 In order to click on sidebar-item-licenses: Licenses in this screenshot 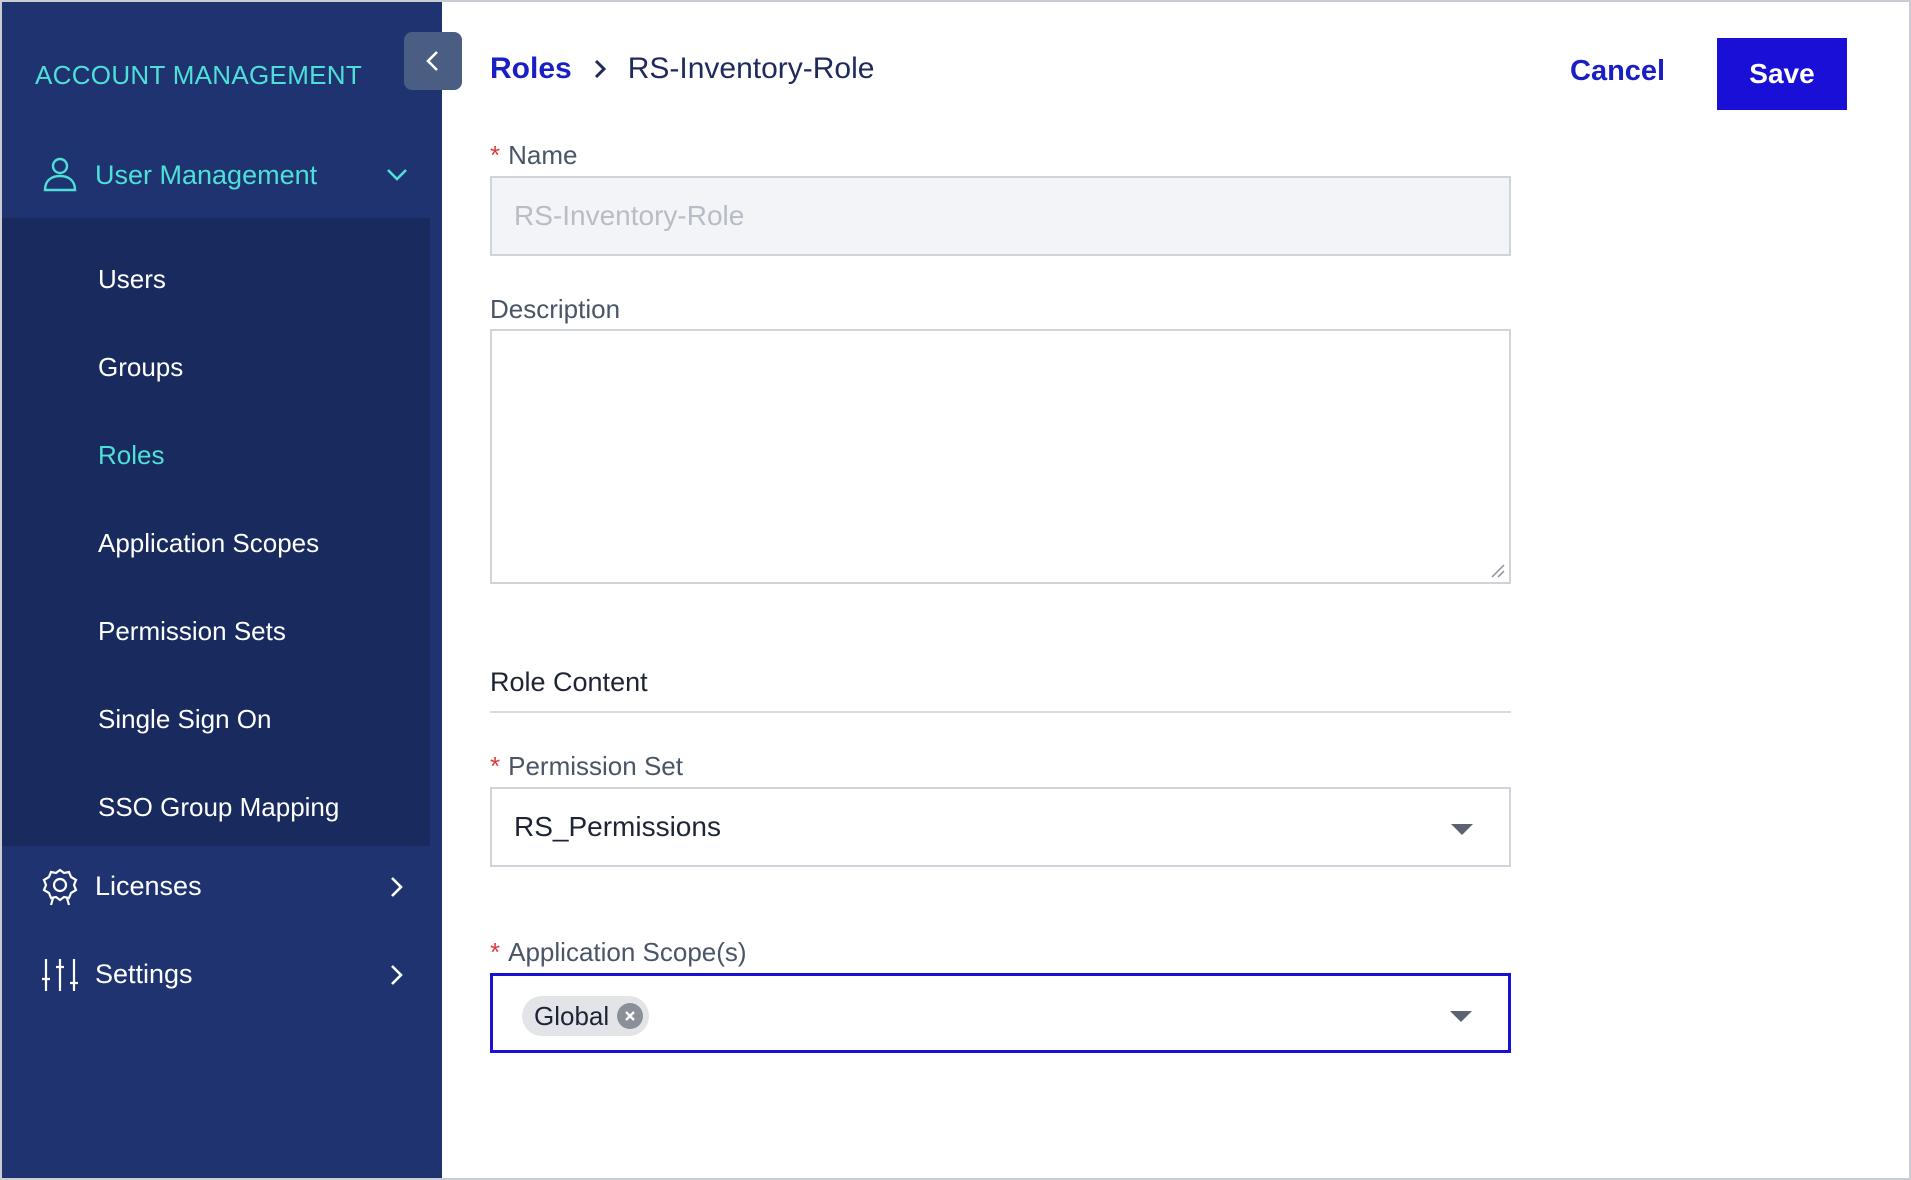, I will do `click(222, 887)`.